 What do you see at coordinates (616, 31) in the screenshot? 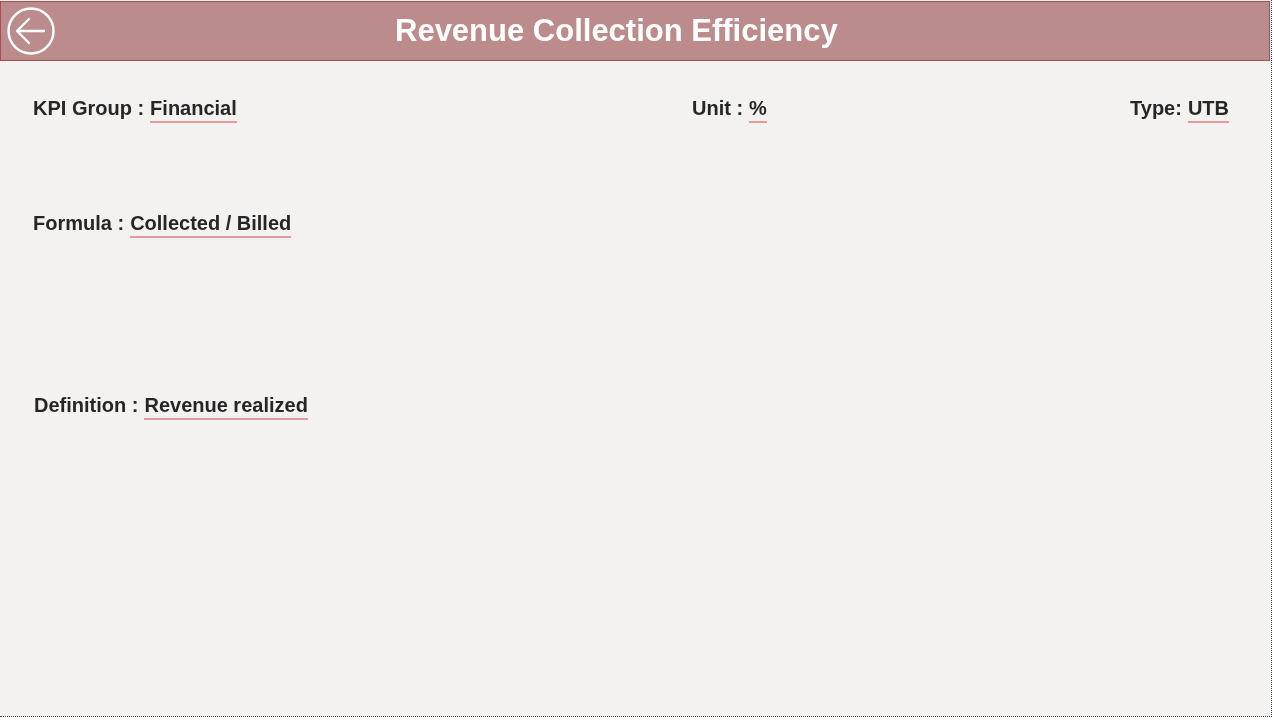
I see `page-title: Revenue Collection Efficiency` at bounding box center [616, 31].